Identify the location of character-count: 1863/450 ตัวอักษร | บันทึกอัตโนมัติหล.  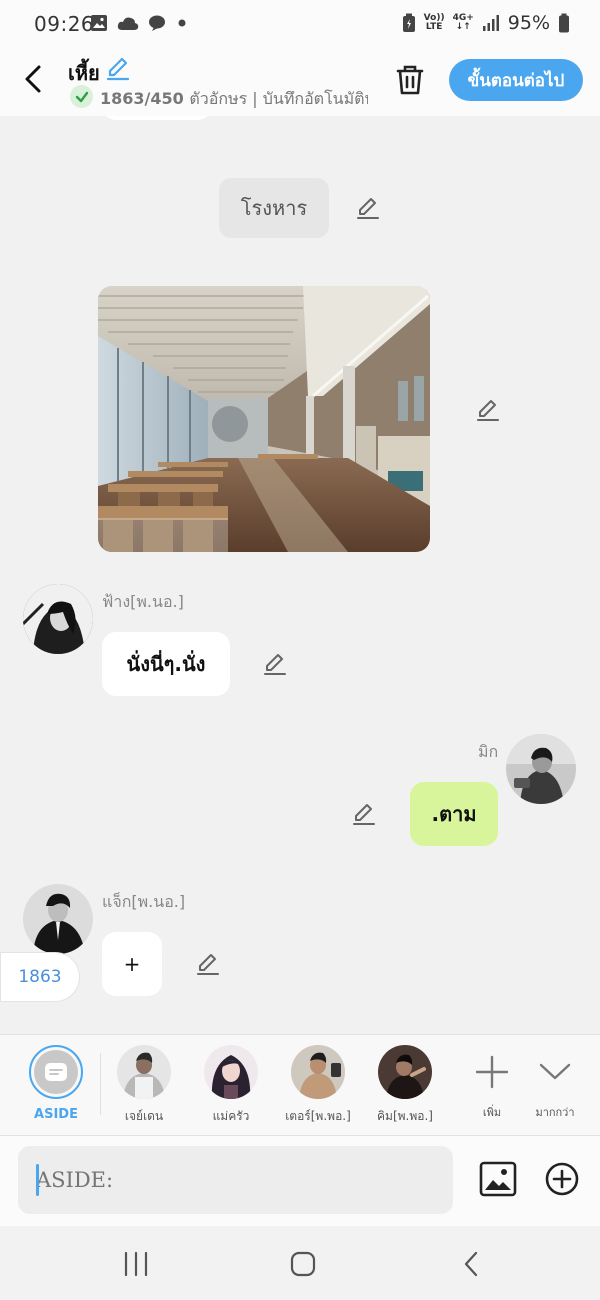
(234, 99).